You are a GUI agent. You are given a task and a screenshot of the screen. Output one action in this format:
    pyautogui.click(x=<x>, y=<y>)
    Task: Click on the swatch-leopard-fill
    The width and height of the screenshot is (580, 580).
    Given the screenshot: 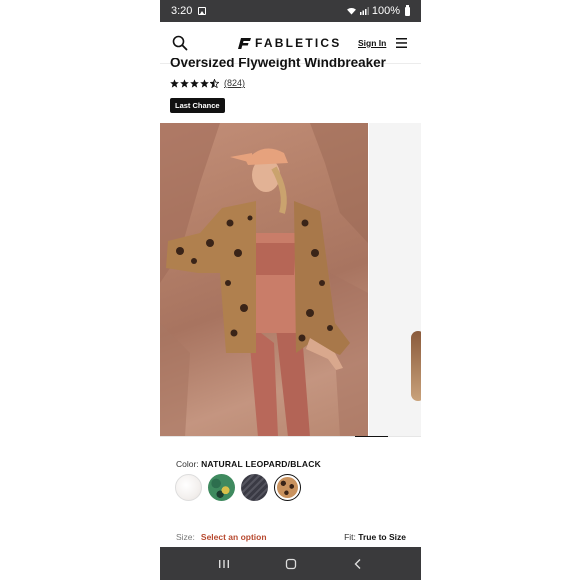 What is the action you would take?
    pyautogui.click(x=287, y=487)
    